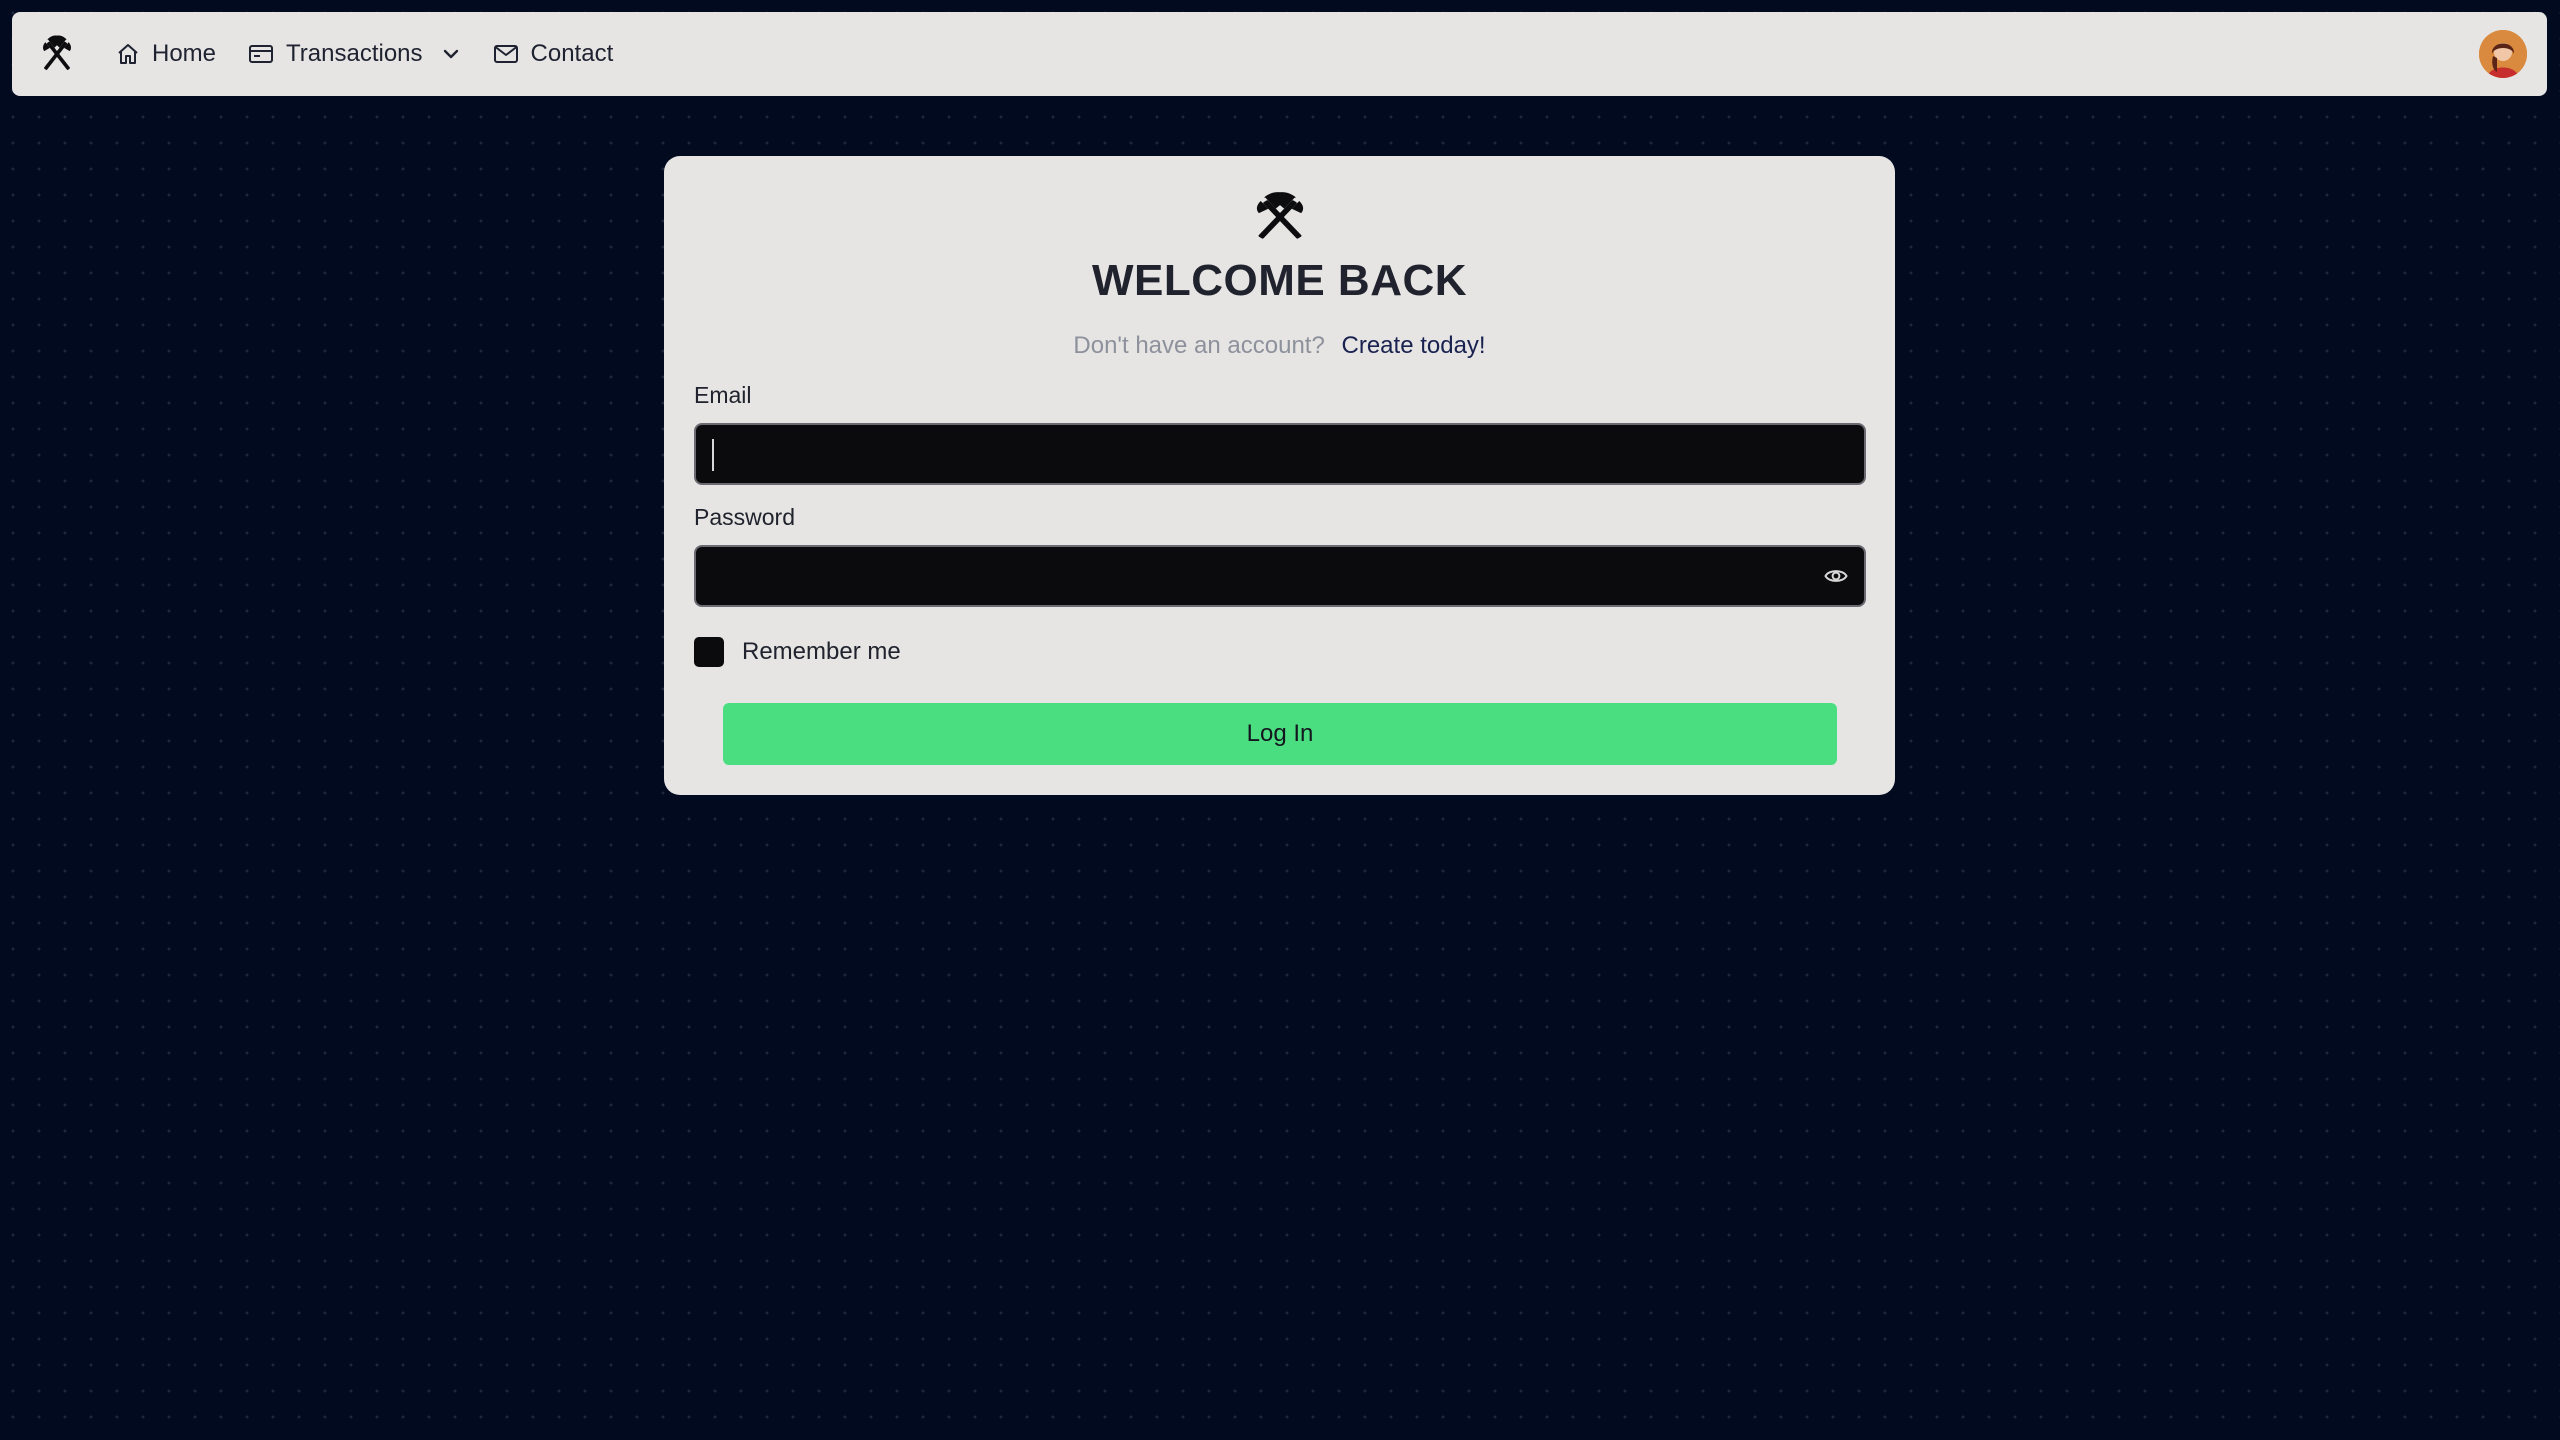 Image resolution: width=2560 pixels, height=1440 pixels. Describe the element at coordinates (2503, 54) in the screenshot. I see `user-avatar` at that location.